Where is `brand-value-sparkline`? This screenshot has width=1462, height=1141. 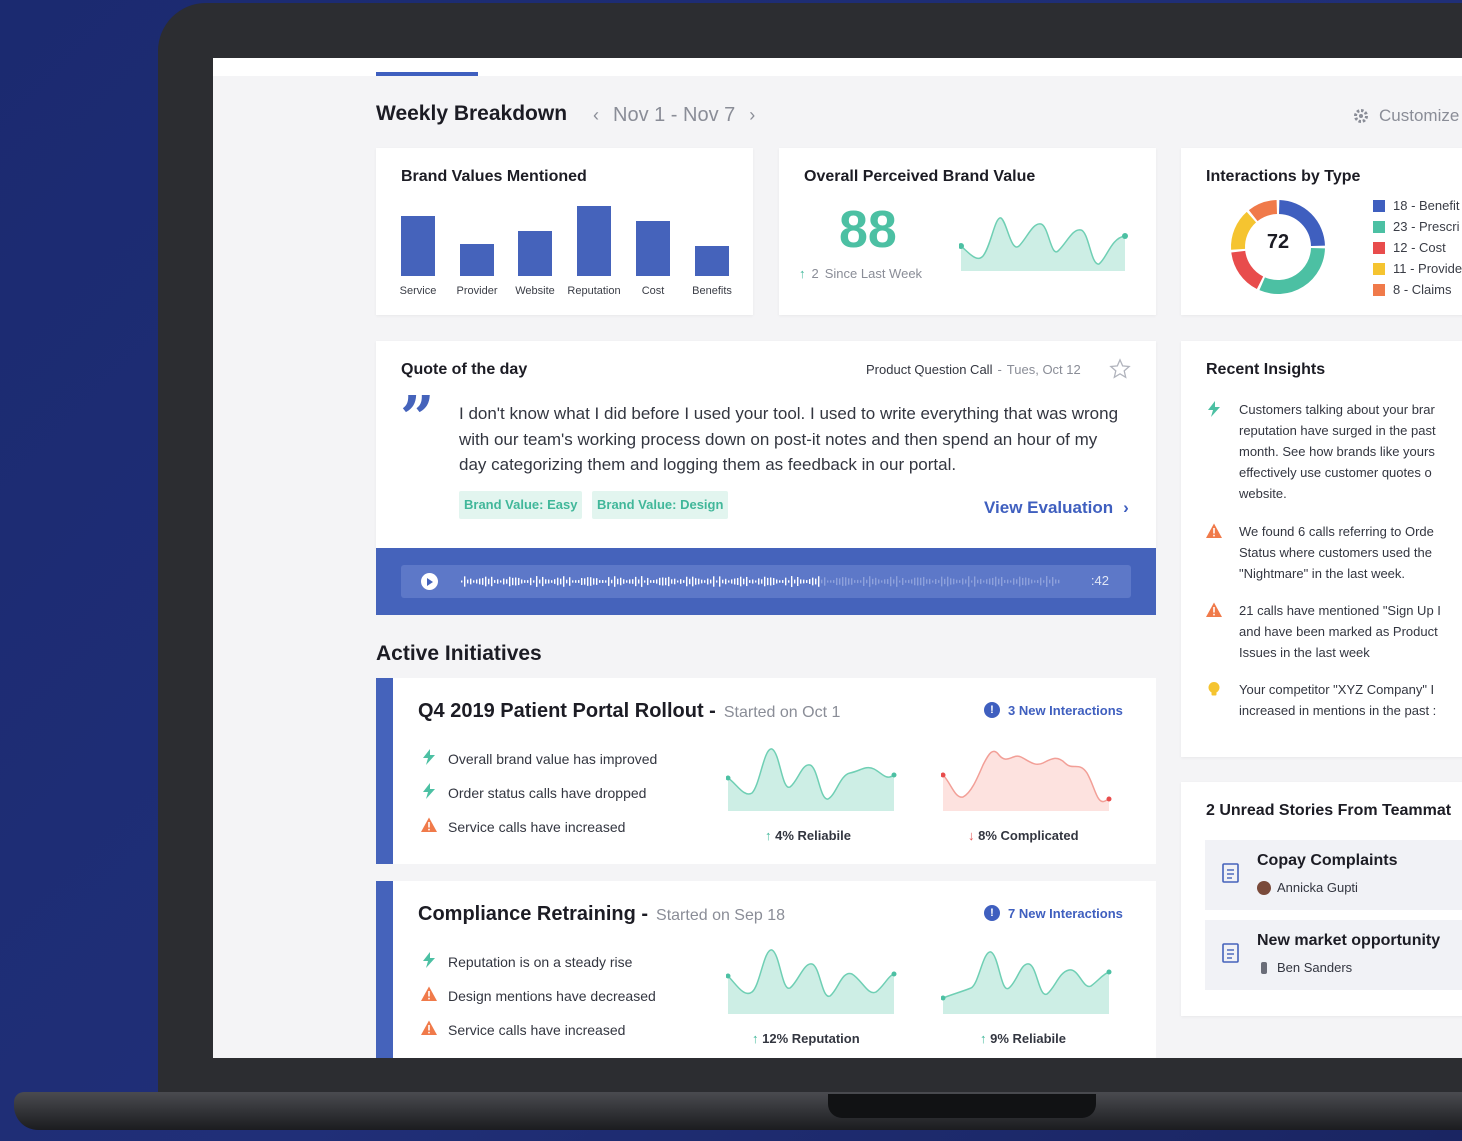 brand-value-sparkline is located at coordinates (1043, 244).